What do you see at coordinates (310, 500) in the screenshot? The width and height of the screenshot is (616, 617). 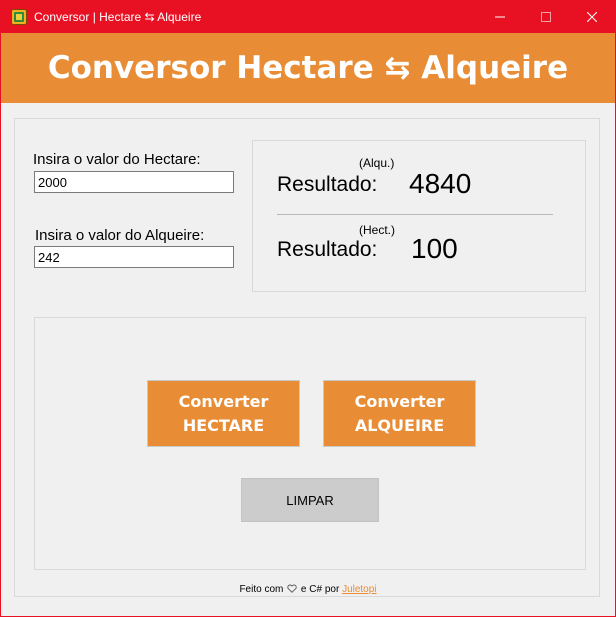 I see `clear-button: LIMPAR` at bounding box center [310, 500].